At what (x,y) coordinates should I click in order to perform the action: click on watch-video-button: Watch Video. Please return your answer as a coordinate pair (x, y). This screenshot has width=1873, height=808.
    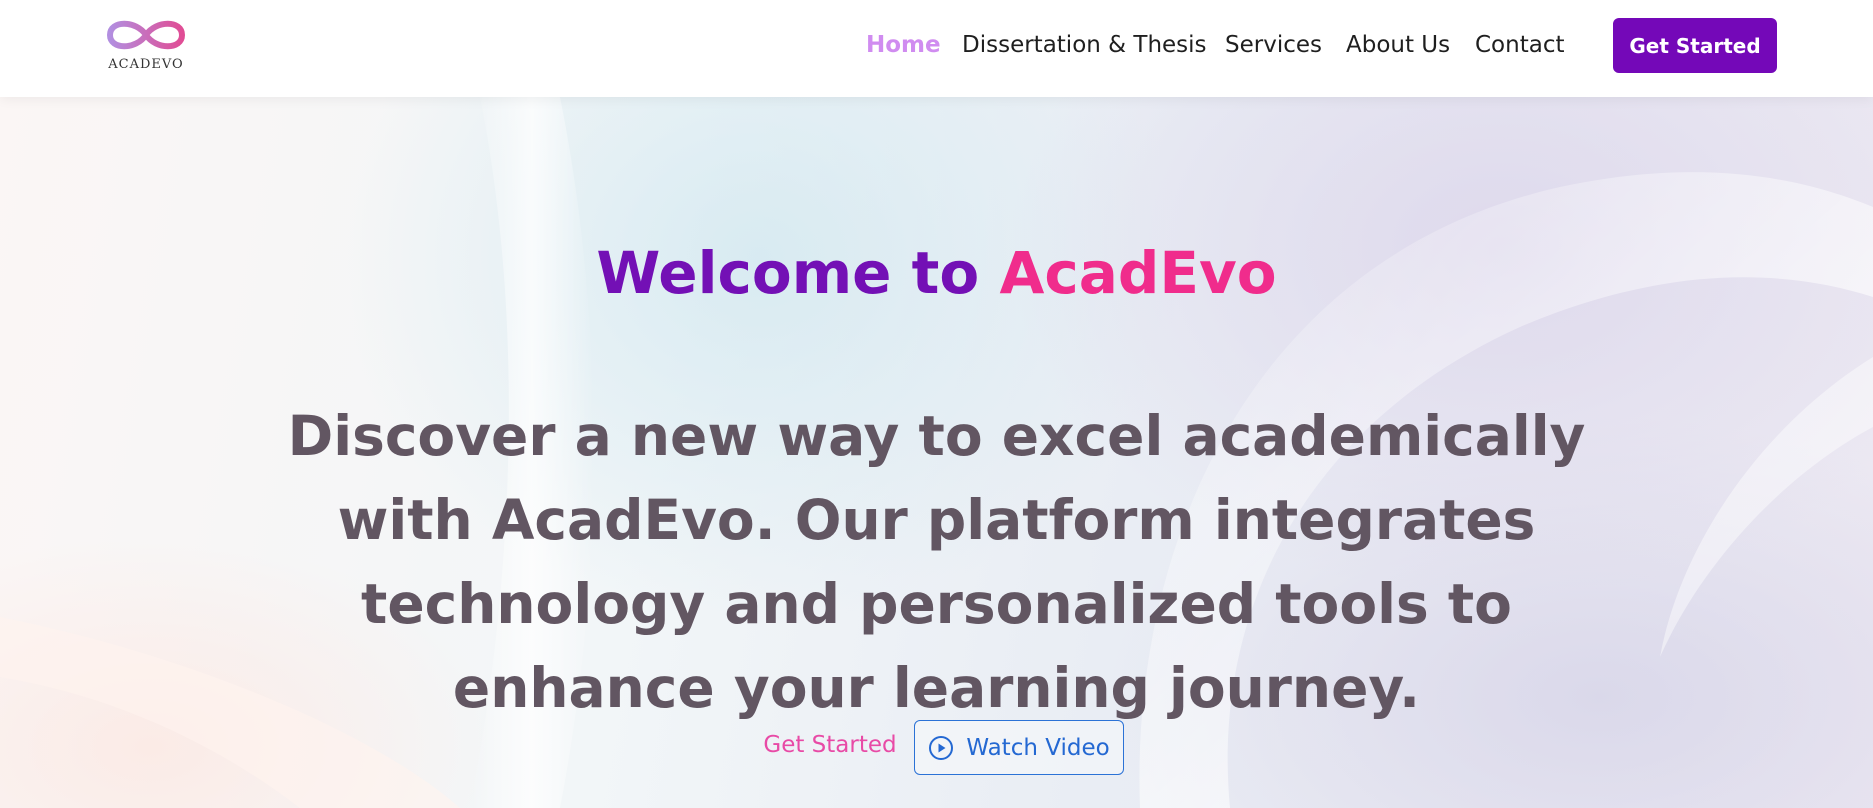
    Looking at the image, I should click on (1019, 747).